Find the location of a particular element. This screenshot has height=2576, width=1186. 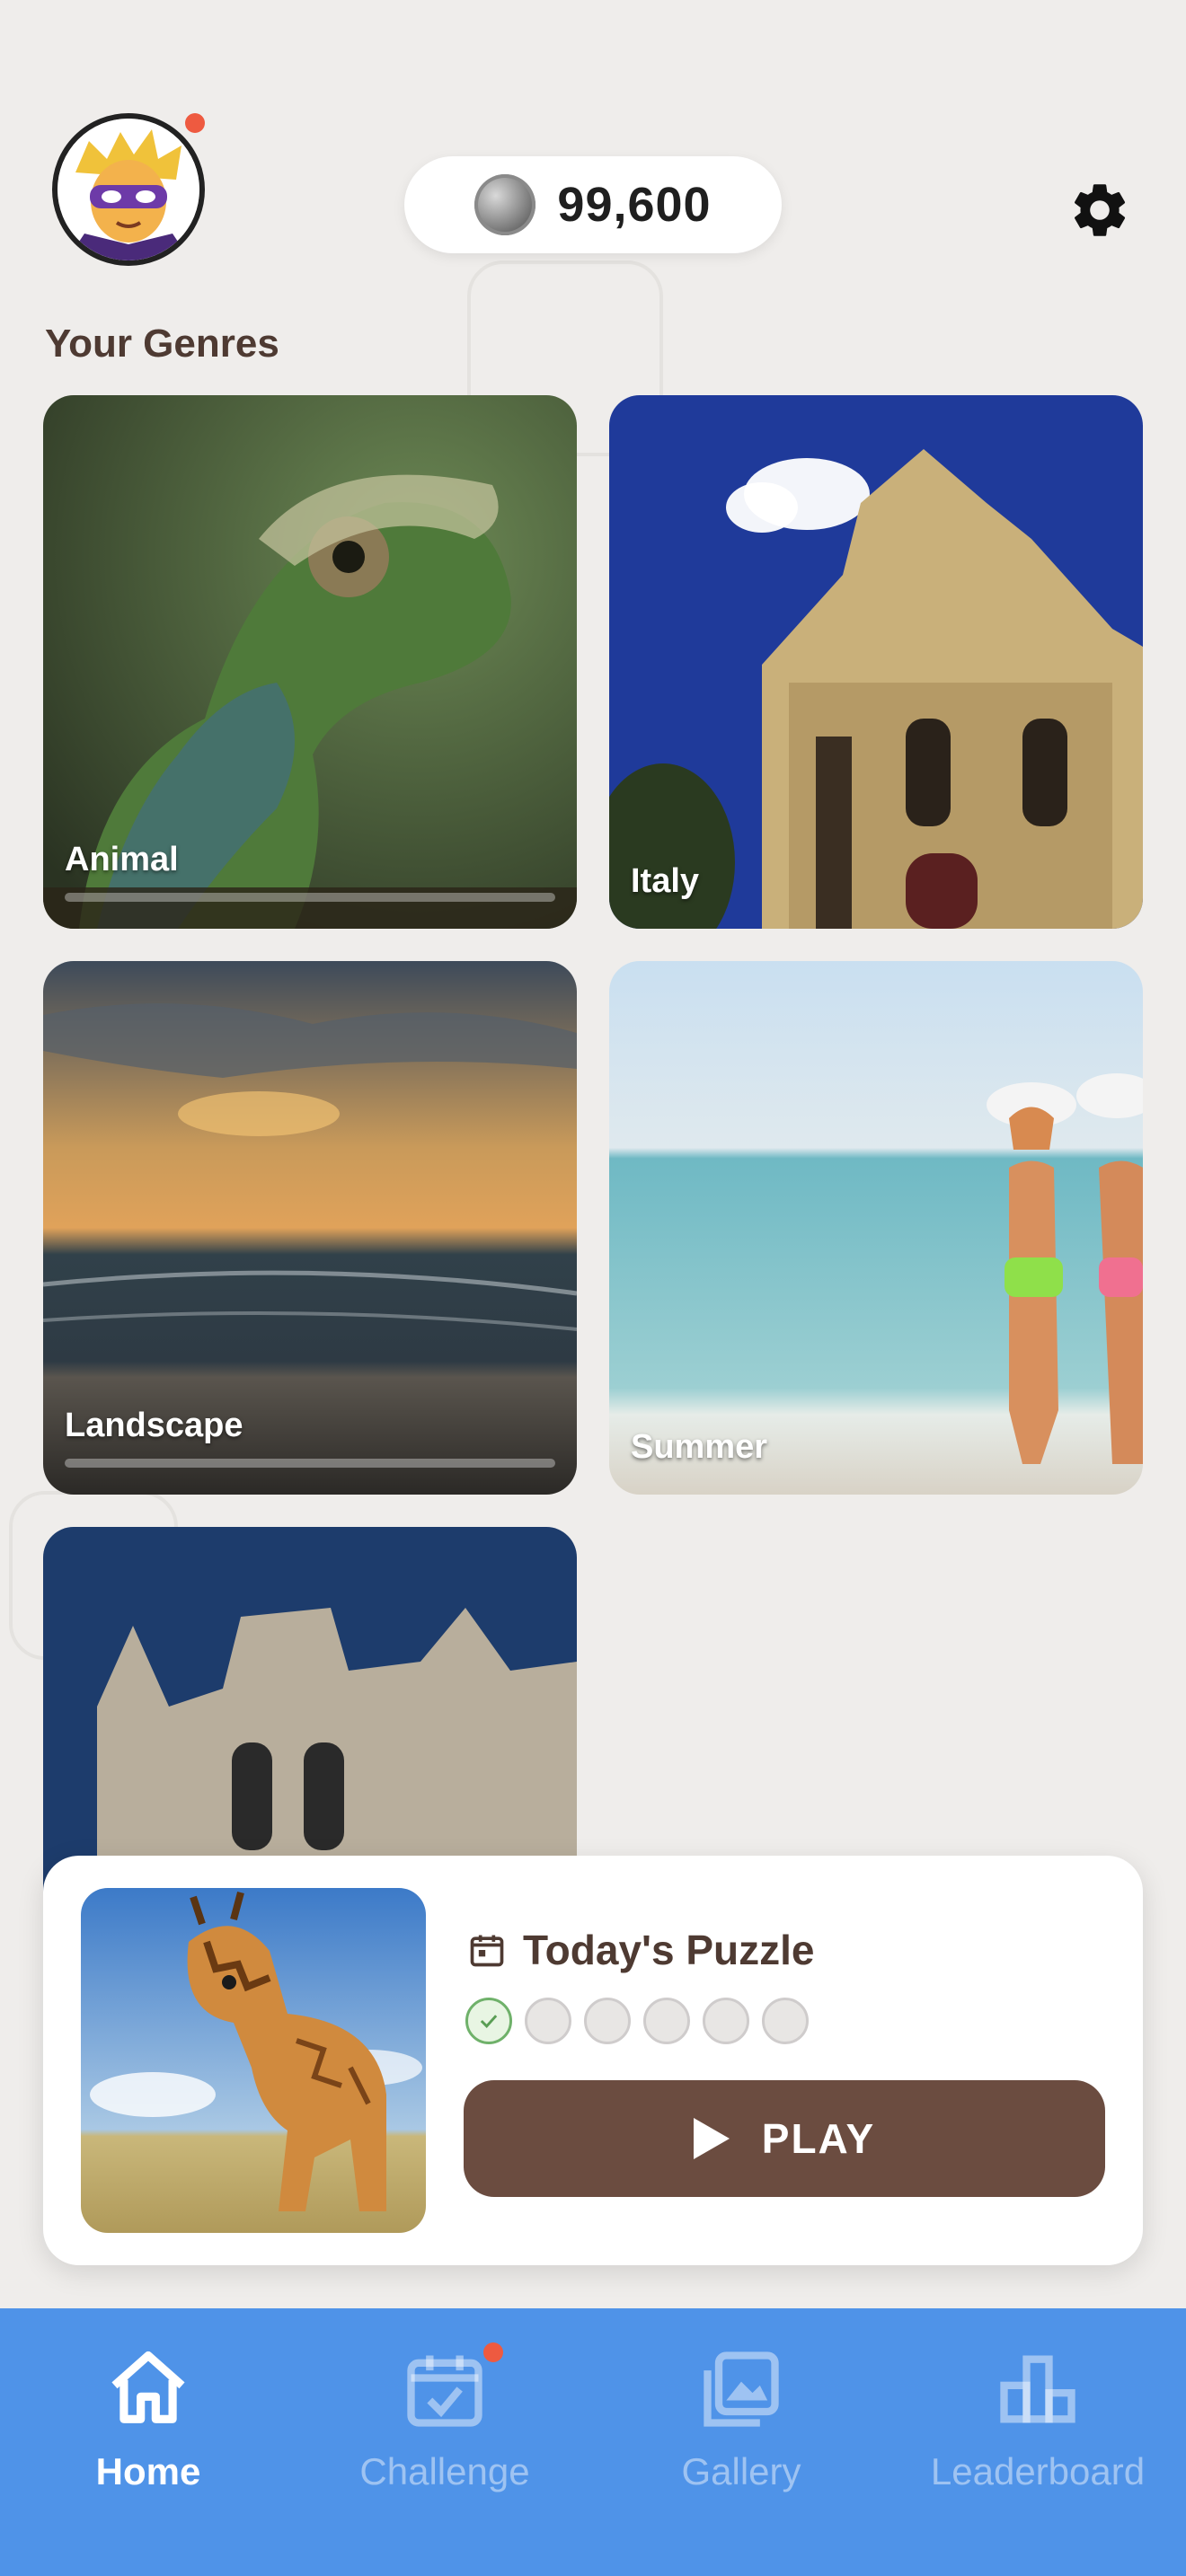

daily-progress-dots is located at coordinates (637, 2021).